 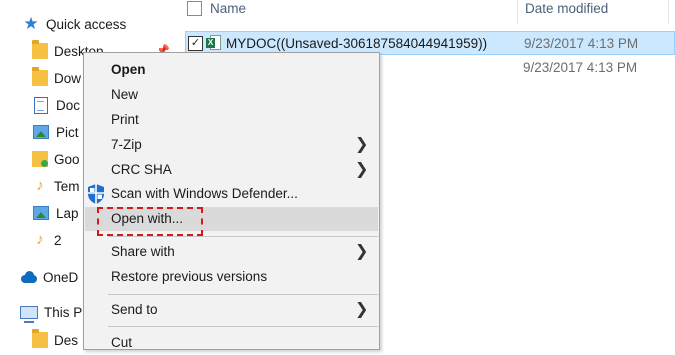 What do you see at coordinates (143, 251) in the screenshot?
I see `menu-item-label: Share with` at bounding box center [143, 251].